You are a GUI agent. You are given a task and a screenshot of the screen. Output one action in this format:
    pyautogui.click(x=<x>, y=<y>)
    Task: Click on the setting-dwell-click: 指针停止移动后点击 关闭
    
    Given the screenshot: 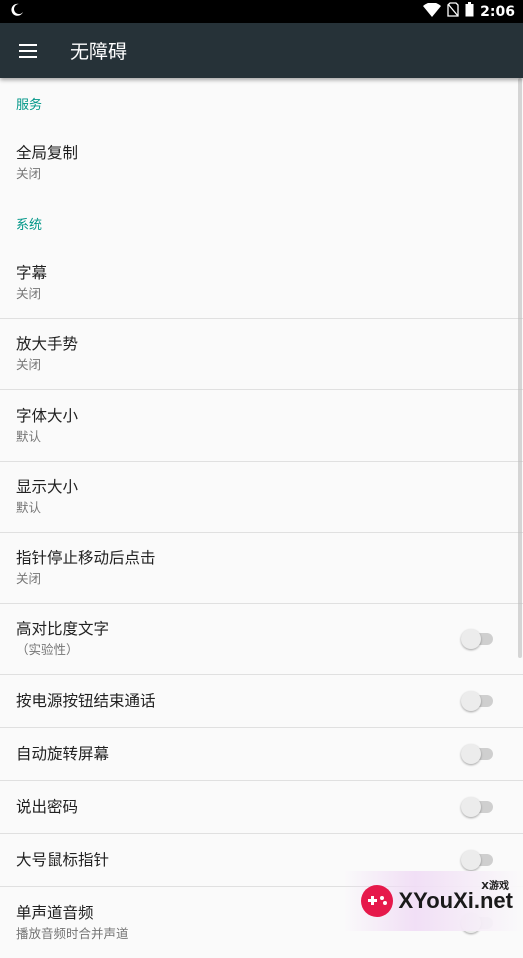 What is the action you would take?
    pyautogui.click(x=261, y=568)
    